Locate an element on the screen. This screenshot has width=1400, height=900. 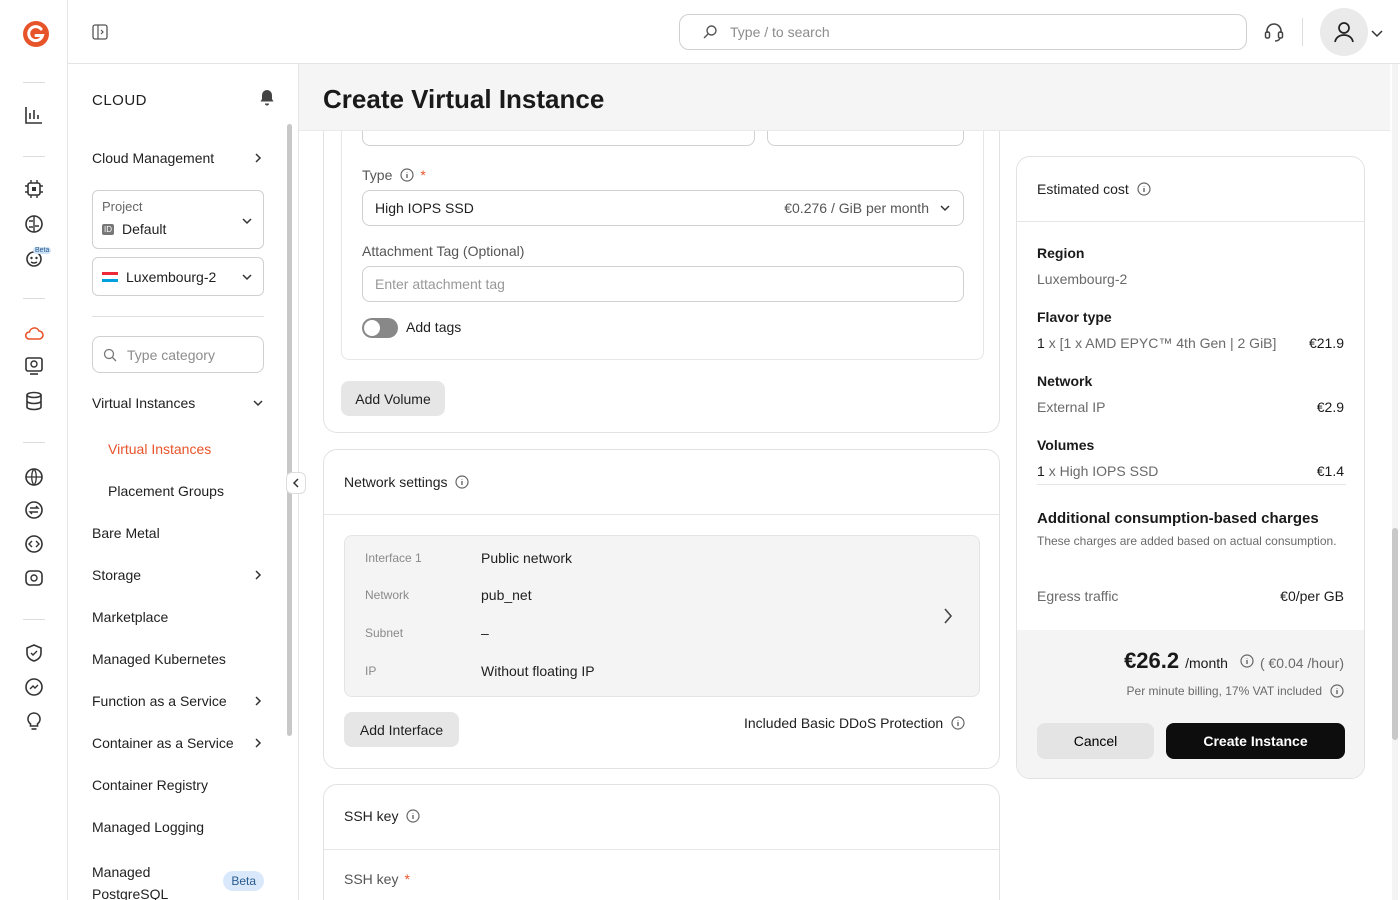
volumes-qty: 1 is located at coordinates (1041, 471).